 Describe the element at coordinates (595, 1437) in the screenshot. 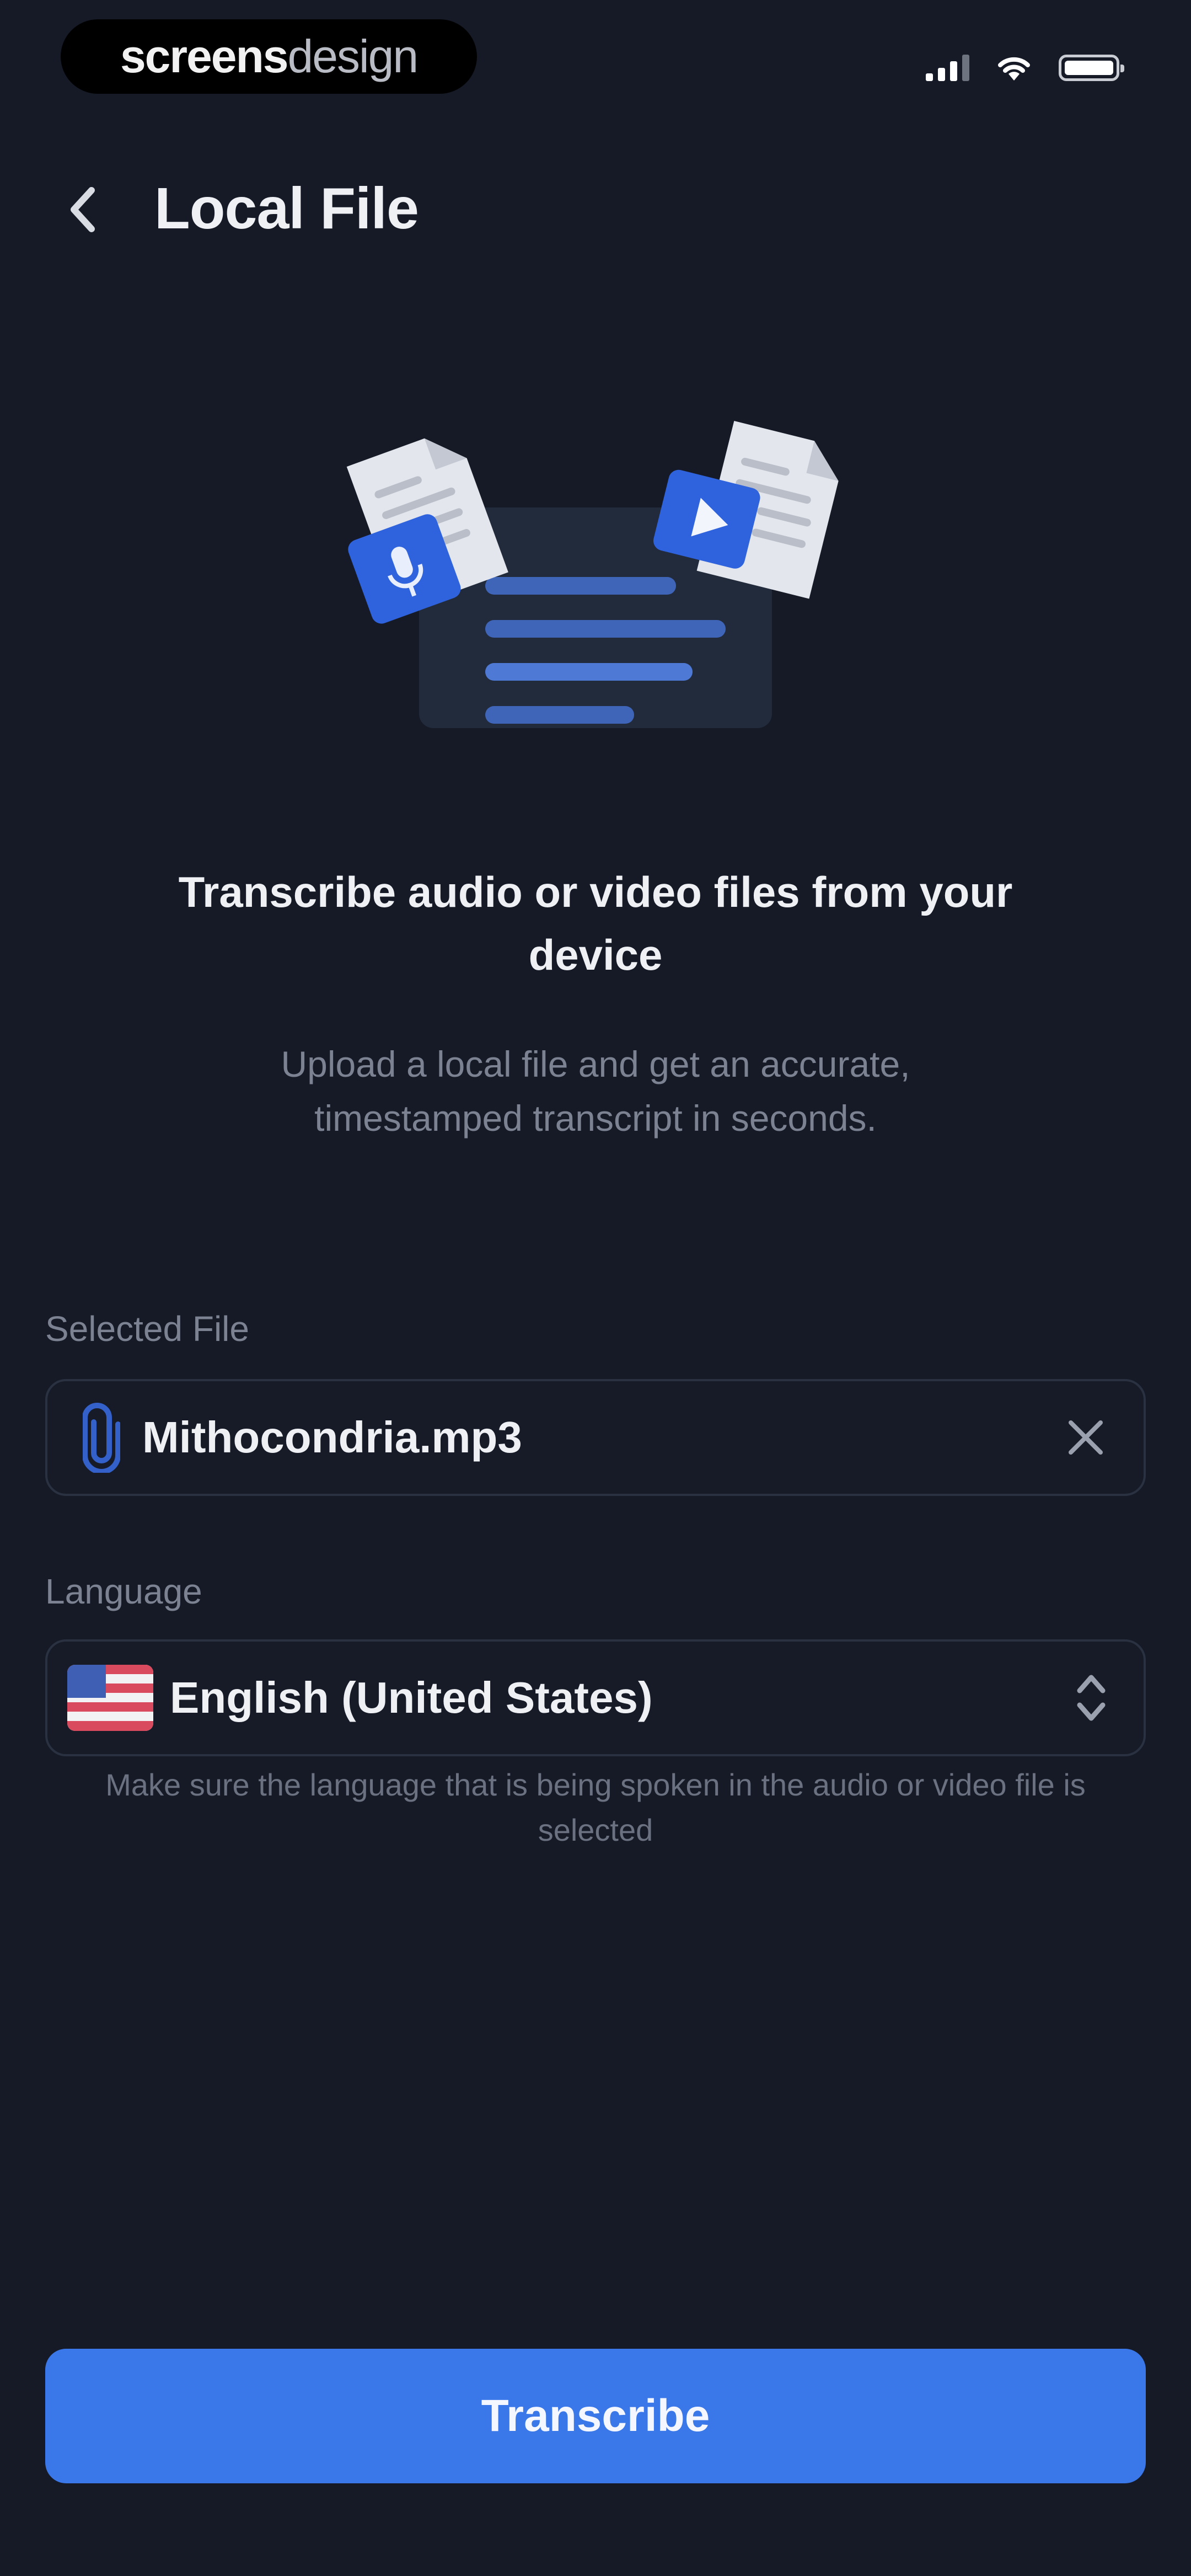

I see `selected-file-field: Mithocondria.mp3` at that location.